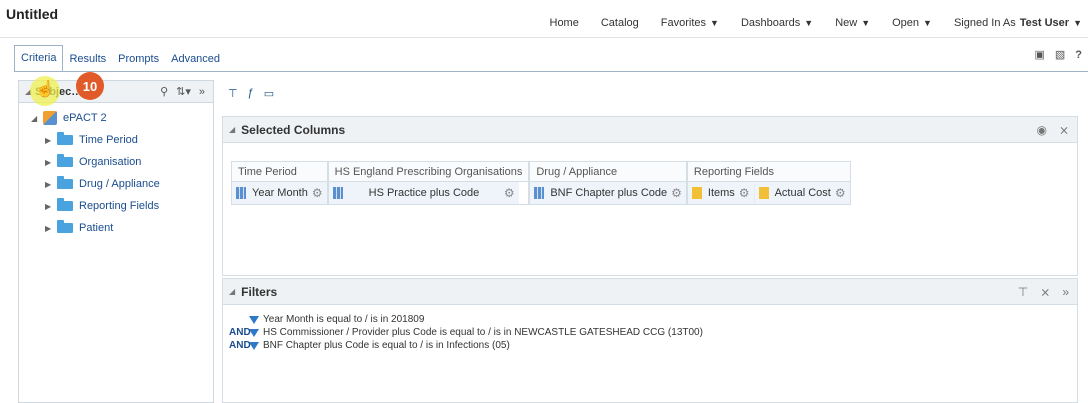  Describe the element at coordinates (1060, 54) in the screenshot. I see `save-as-icon: ▧` at that location.